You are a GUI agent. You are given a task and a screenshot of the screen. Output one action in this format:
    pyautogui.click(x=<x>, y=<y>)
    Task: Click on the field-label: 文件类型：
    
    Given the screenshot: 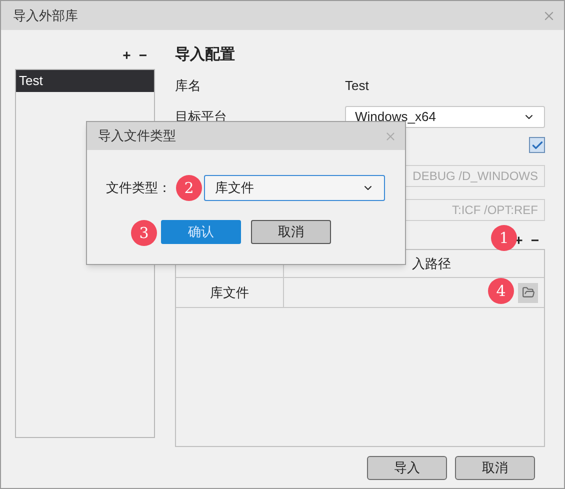 What is the action you would take?
    pyautogui.click(x=138, y=188)
    